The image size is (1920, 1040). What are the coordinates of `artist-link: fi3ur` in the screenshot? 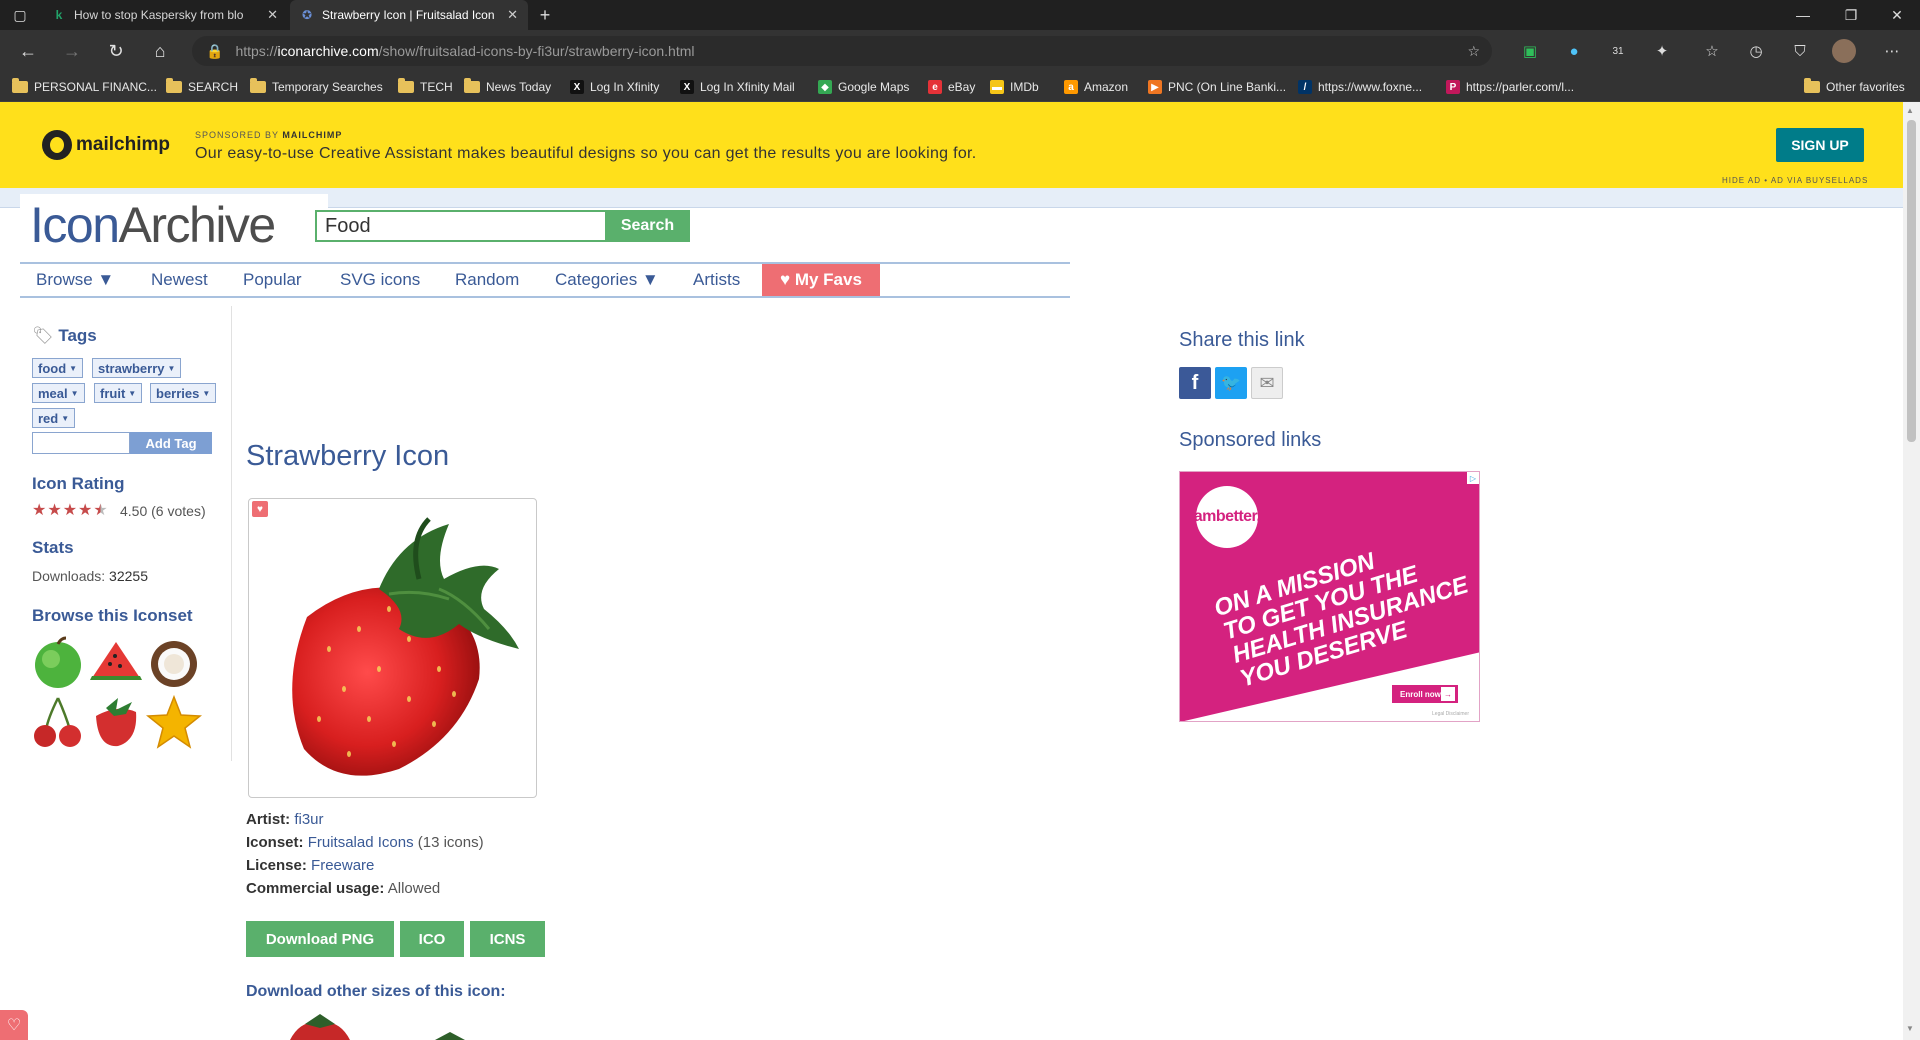 It's located at (308, 819).